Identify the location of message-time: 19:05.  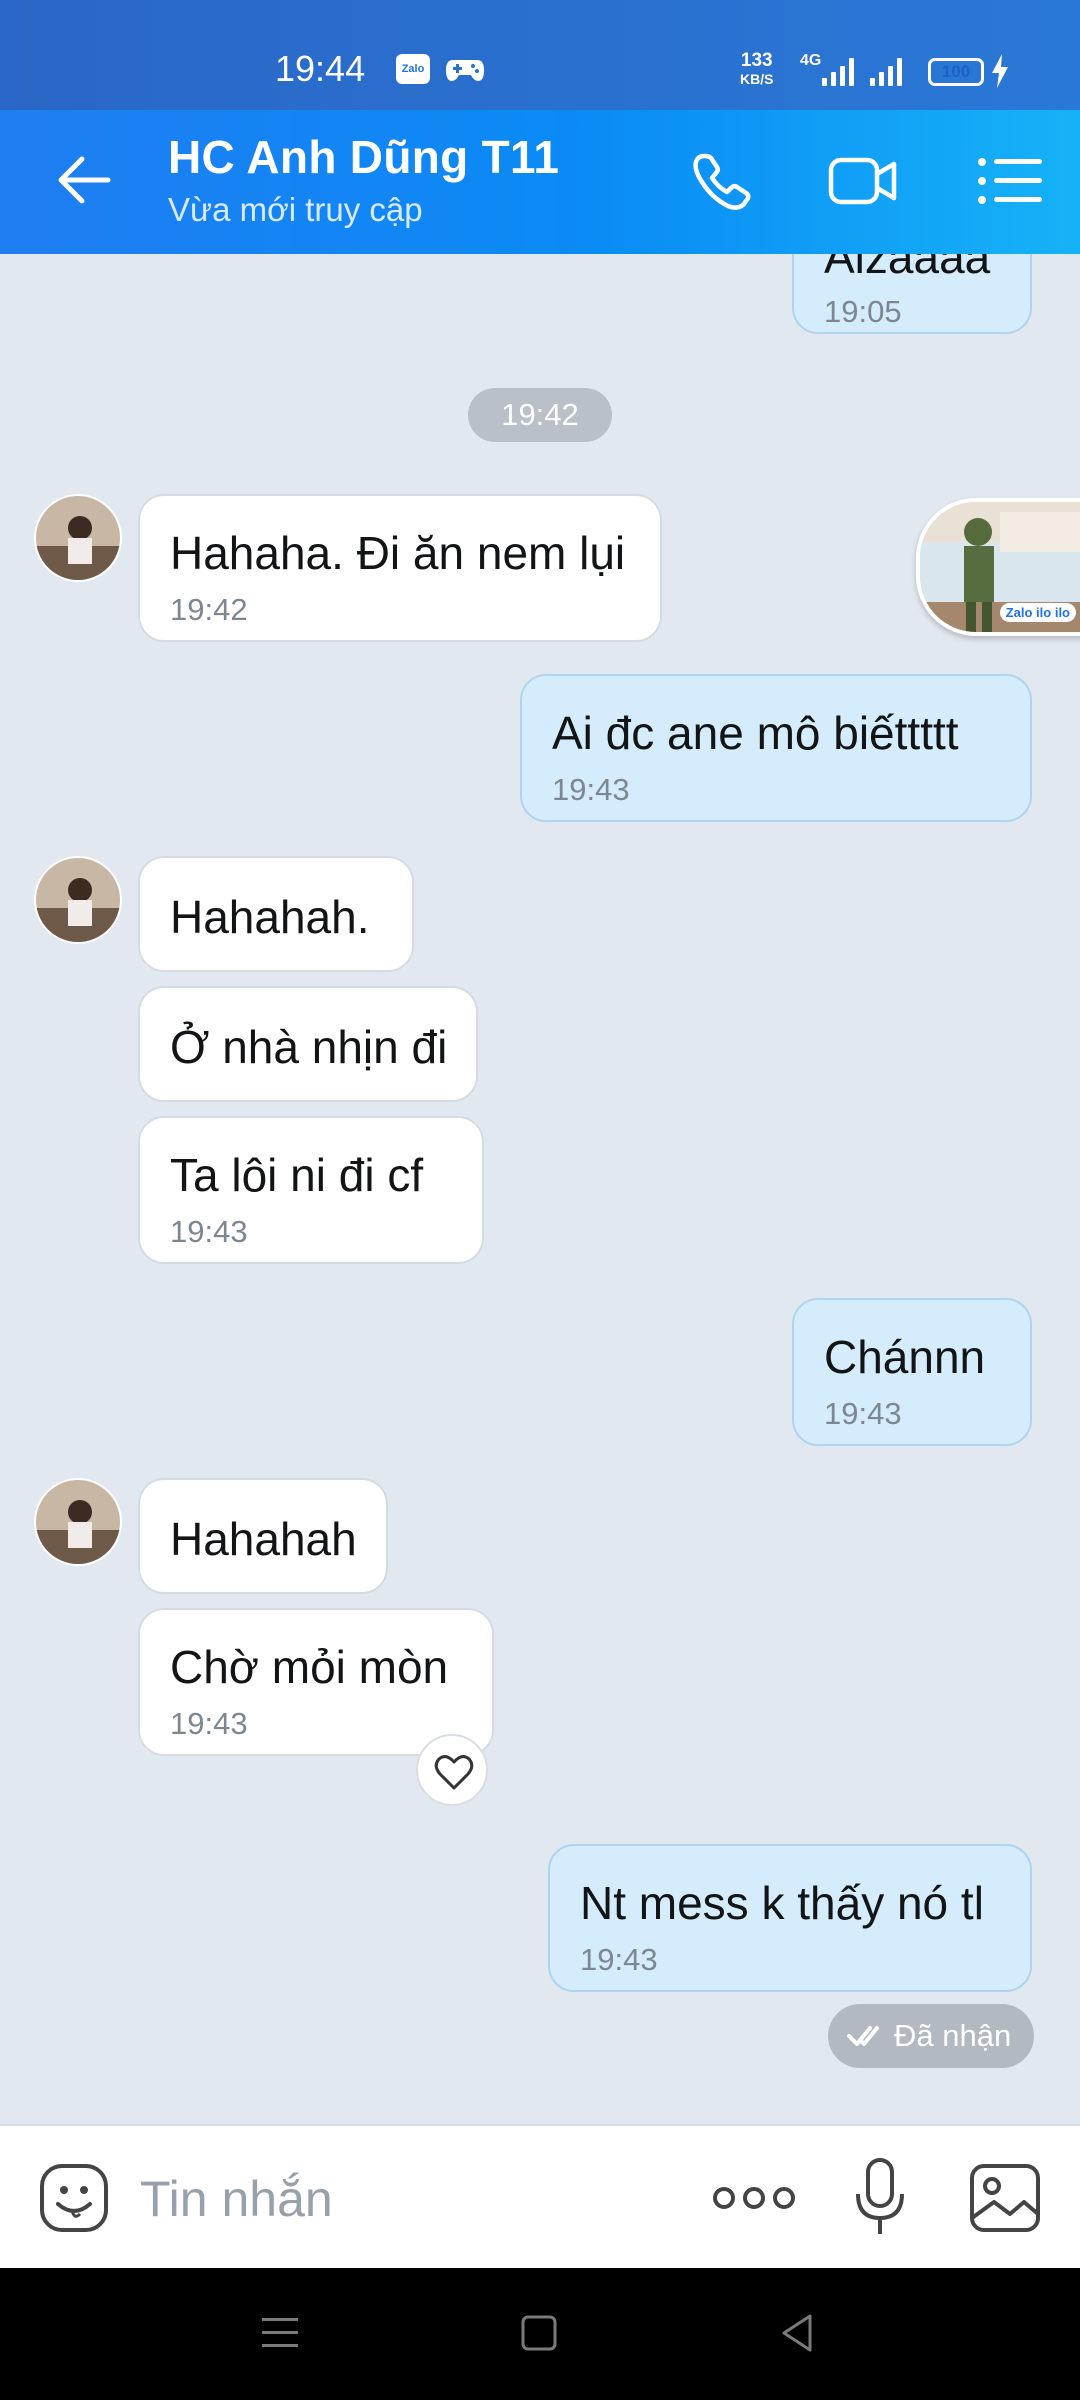
(863, 311).